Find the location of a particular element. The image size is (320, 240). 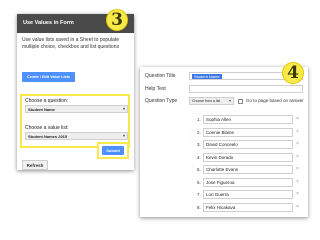

option-input: David Conceelo is located at coordinates (248, 144).